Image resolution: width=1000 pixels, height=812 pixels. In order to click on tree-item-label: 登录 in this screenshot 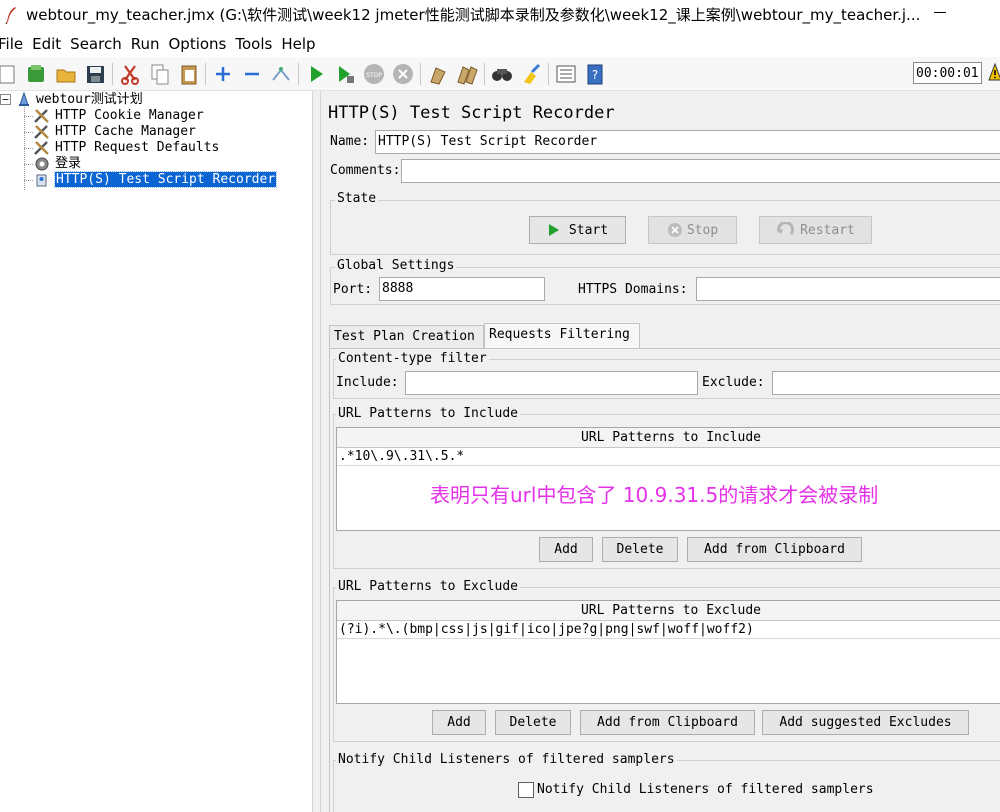, I will do `click(68, 163)`.